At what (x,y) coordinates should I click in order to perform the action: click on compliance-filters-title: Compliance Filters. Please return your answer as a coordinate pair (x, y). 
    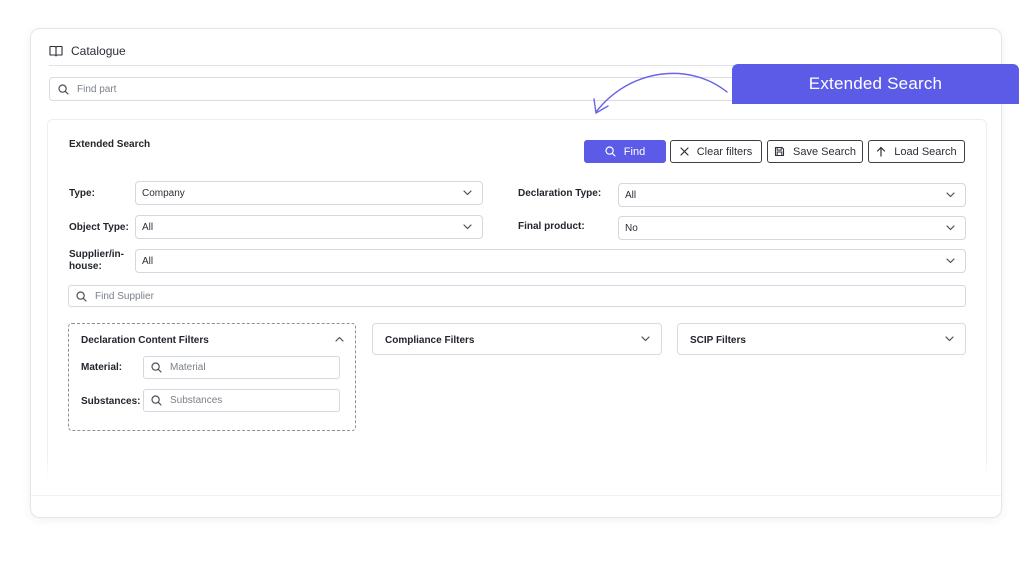
    Looking at the image, I should click on (430, 340).